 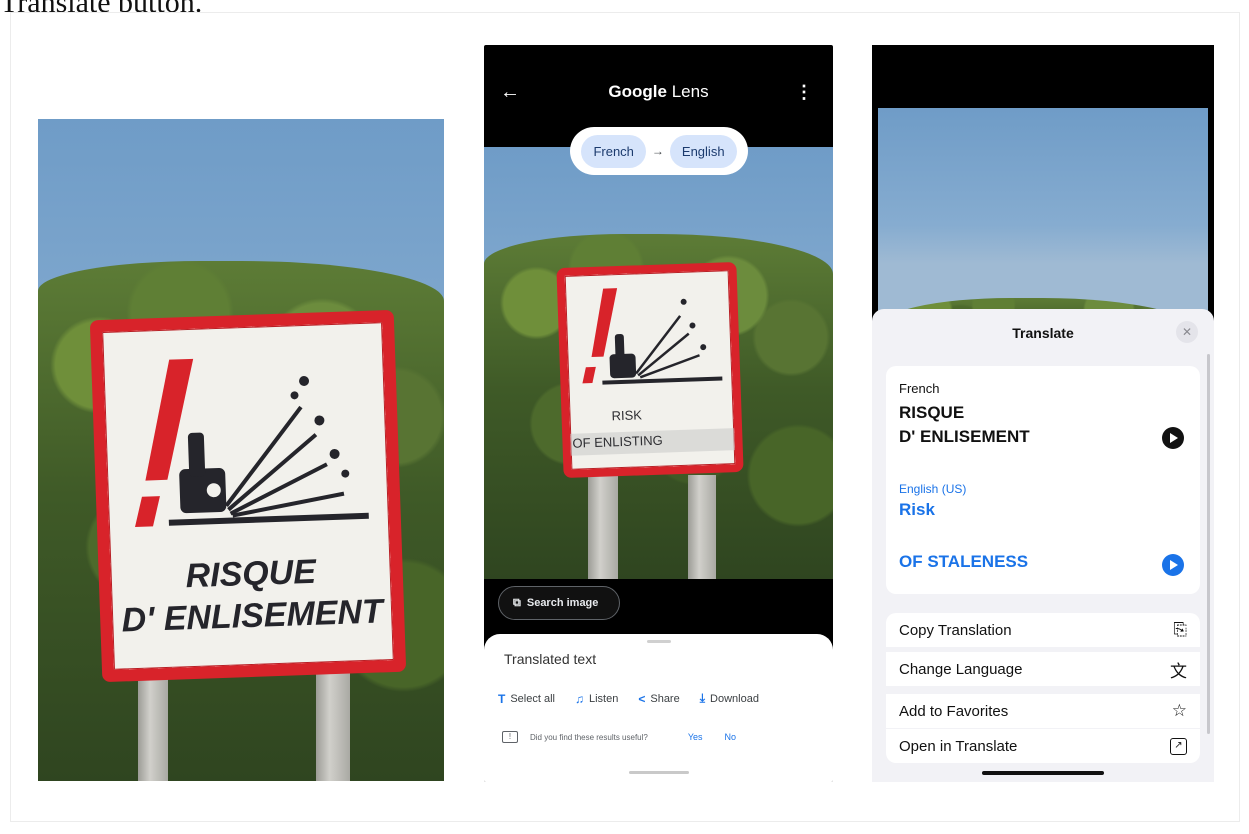 I want to click on translate-title: Translate, so click(x=1043, y=333).